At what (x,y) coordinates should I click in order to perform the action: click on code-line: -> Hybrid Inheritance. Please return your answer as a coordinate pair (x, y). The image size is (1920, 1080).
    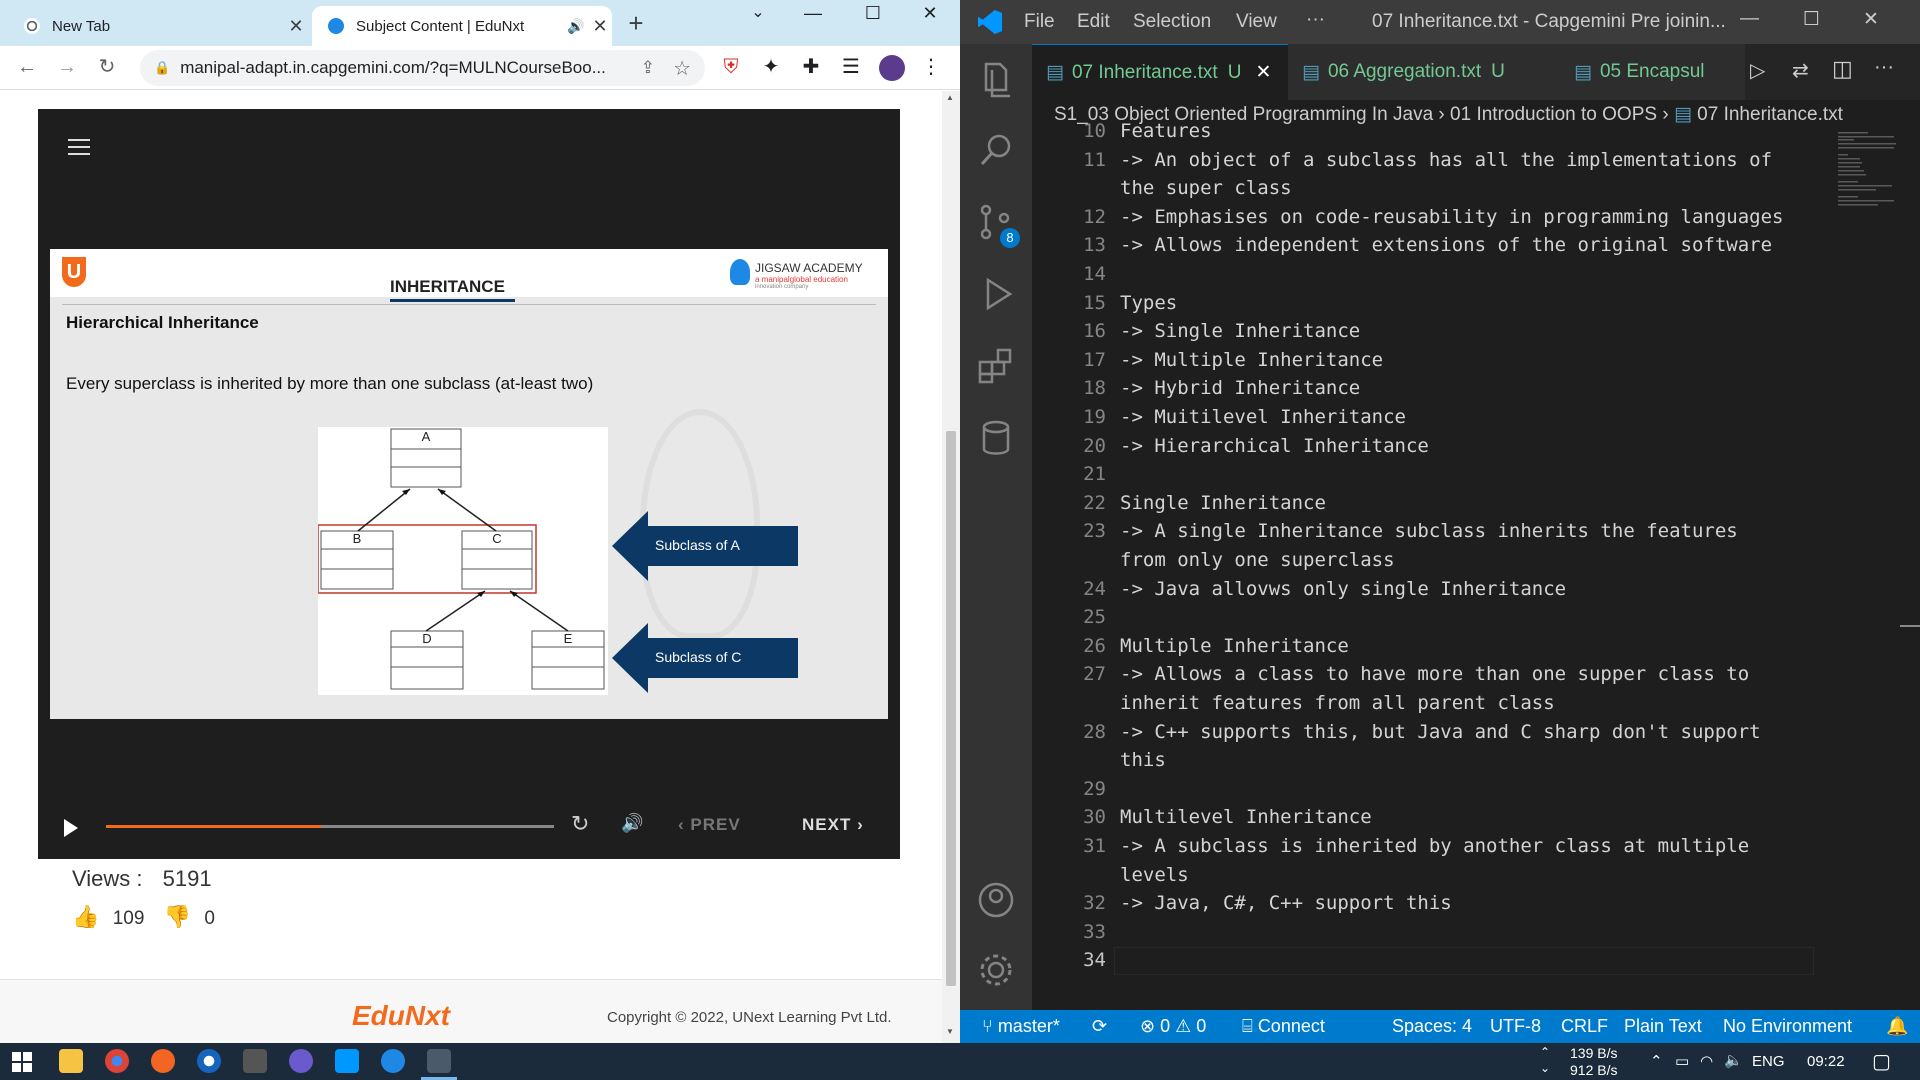
    Looking at the image, I should click on (1240, 388).